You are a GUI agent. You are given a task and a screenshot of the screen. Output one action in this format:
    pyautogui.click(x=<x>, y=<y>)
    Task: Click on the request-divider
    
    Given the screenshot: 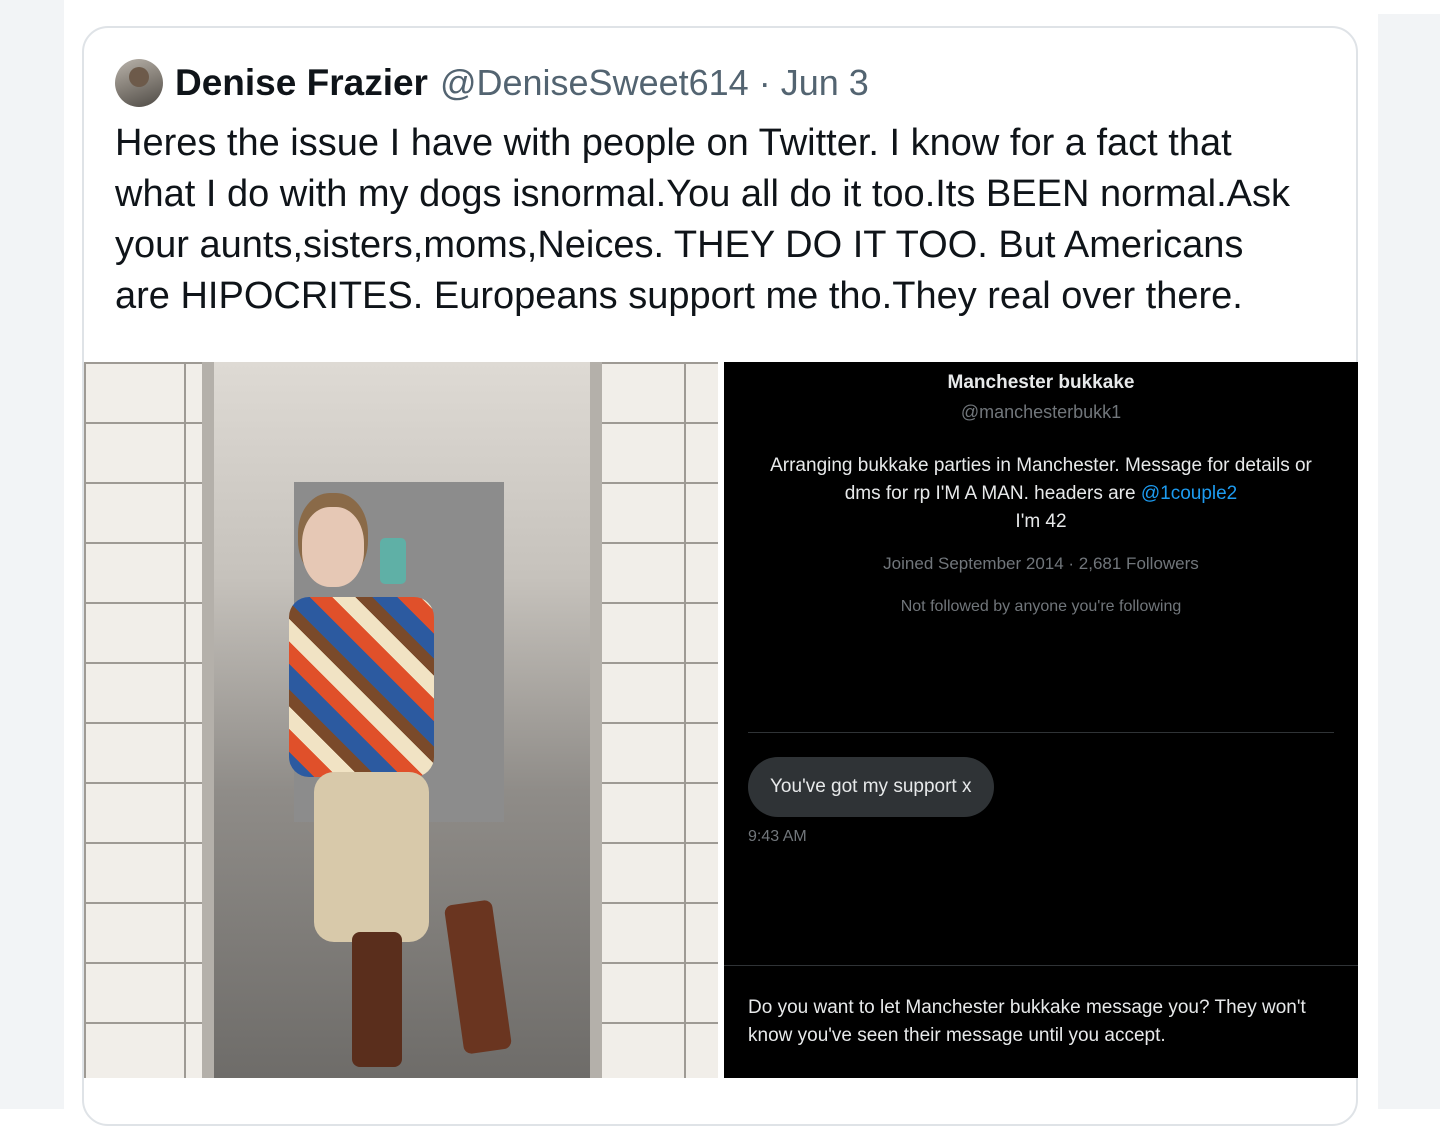 What is the action you would take?
    pyautogui.click(x=1041, y=965)
    